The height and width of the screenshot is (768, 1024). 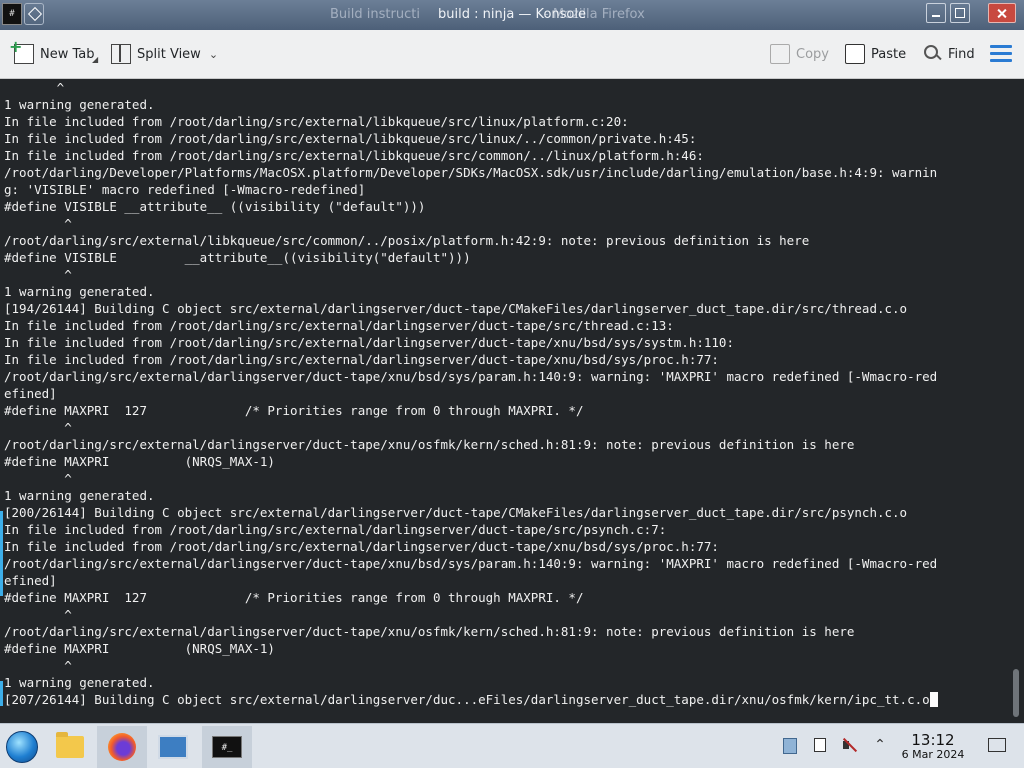 What do you see at coordinates (820, 745) in the screenshot?
I see `clipboard-icon` at bounding box center [820, 745].